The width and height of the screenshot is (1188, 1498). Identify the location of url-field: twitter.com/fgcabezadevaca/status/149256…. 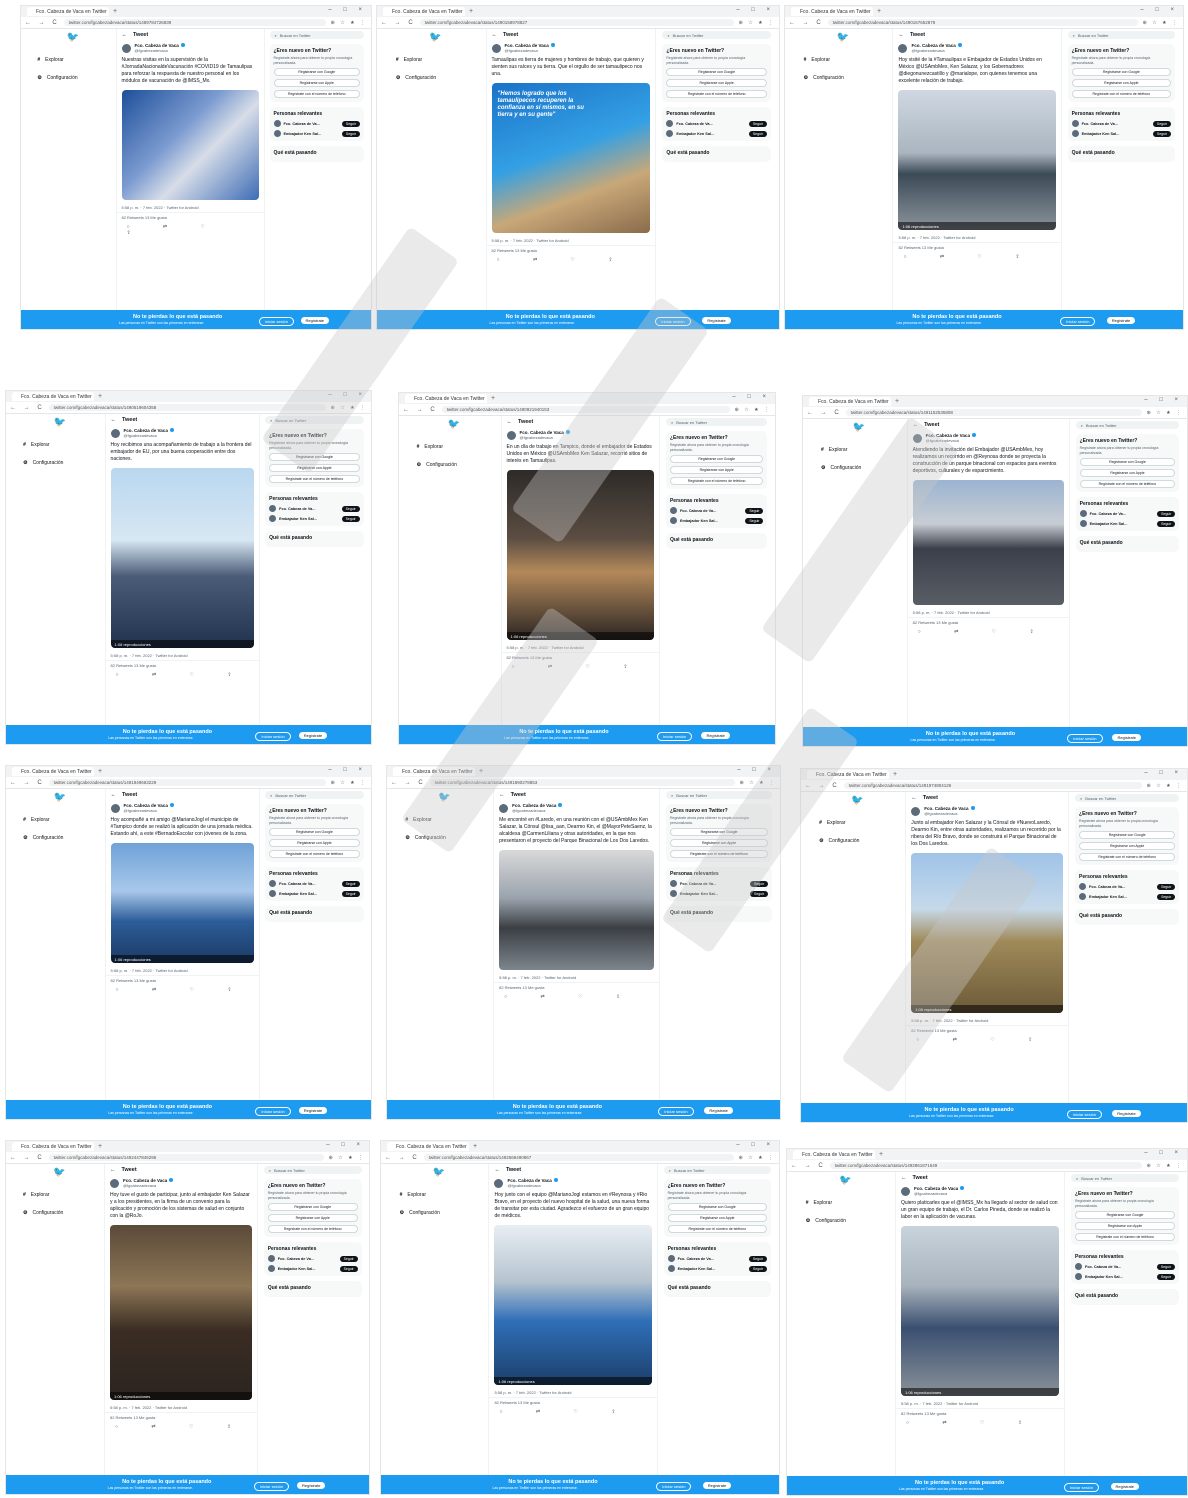
(578, 1157).